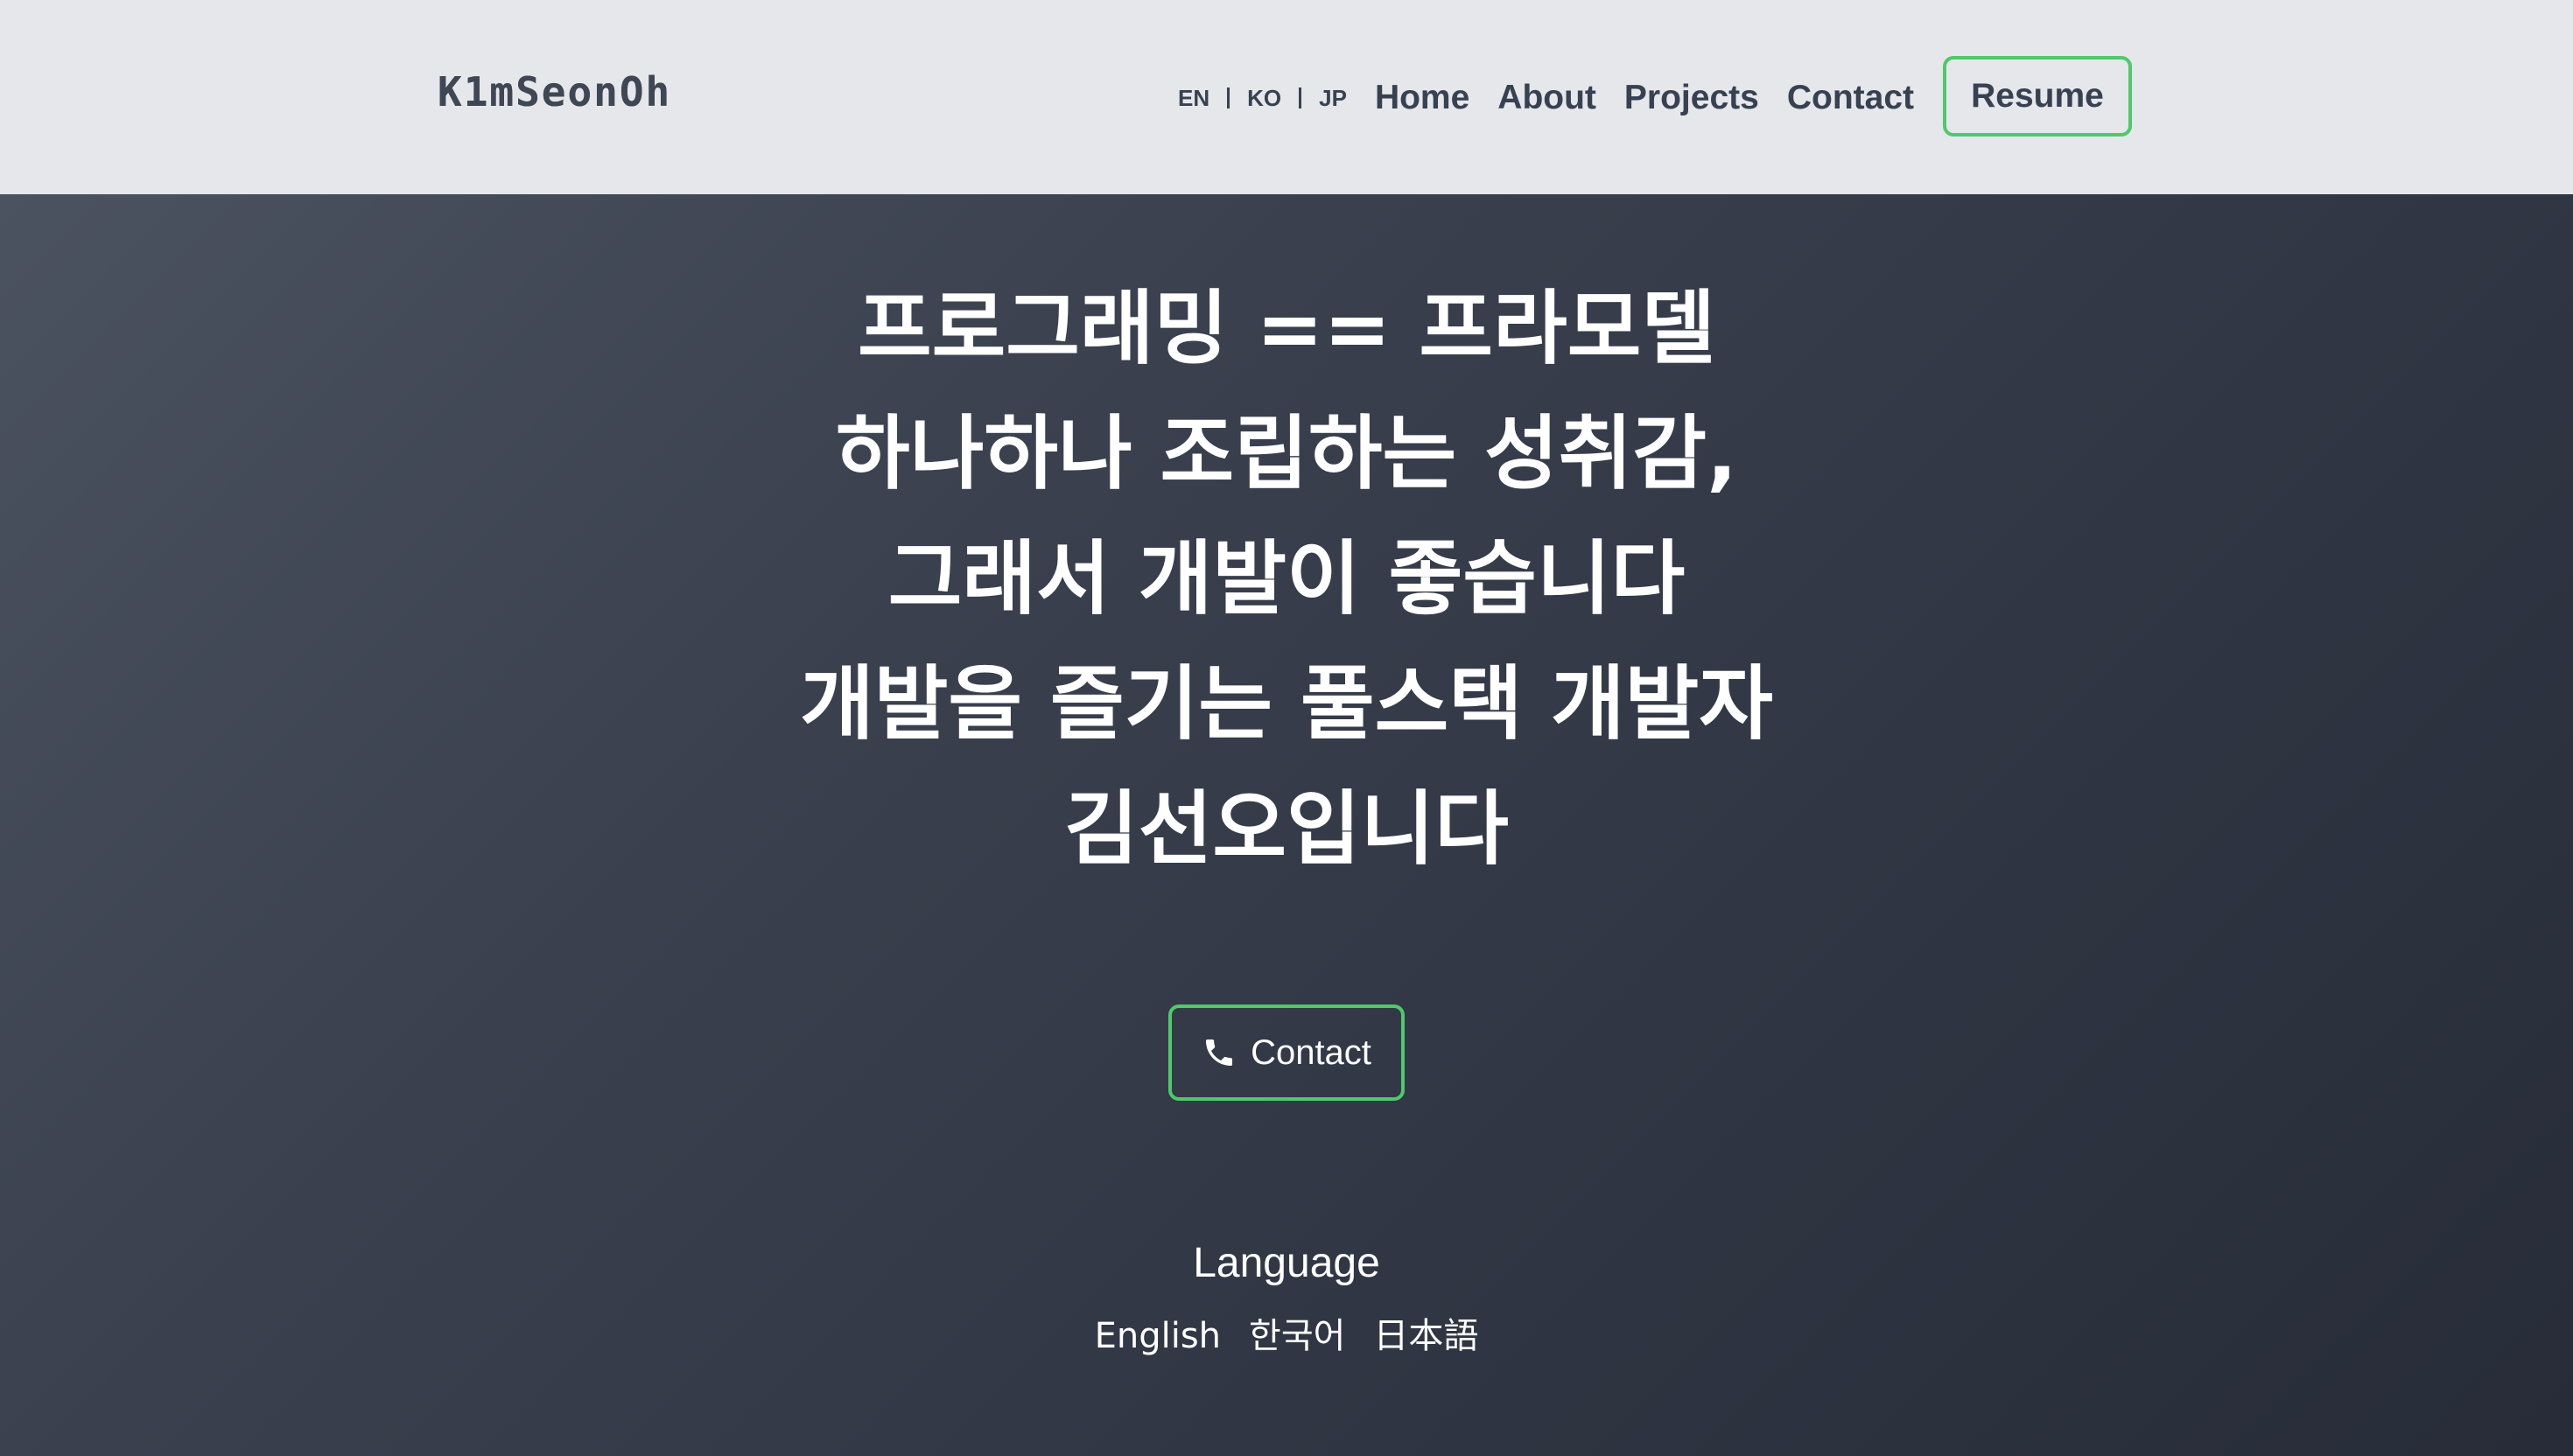 This screenshot has height=1456, width=2573. I want to click on language-title: Language, so click(1286, 1263).